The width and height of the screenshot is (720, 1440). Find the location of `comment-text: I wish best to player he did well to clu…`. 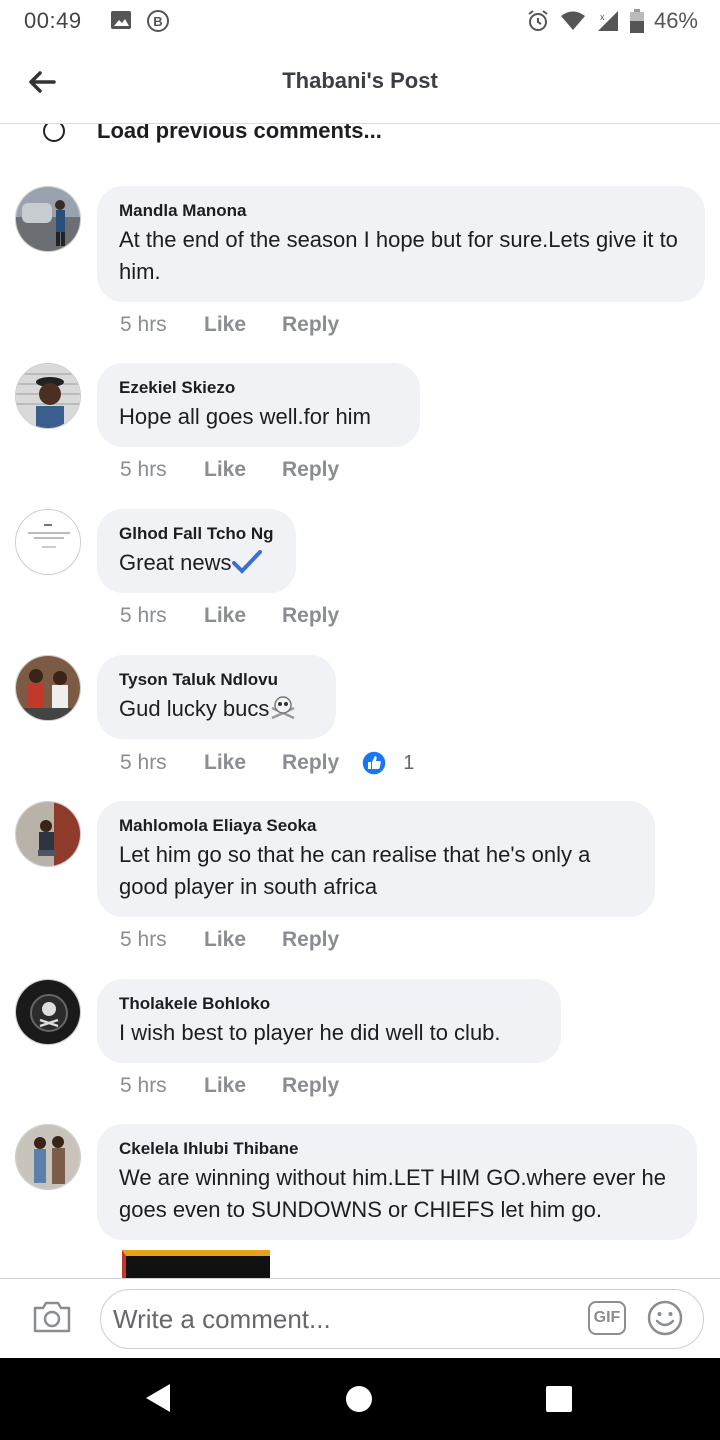

comment-text: I wish best to player he did well to clu… is located at coordinates (310, 1032).